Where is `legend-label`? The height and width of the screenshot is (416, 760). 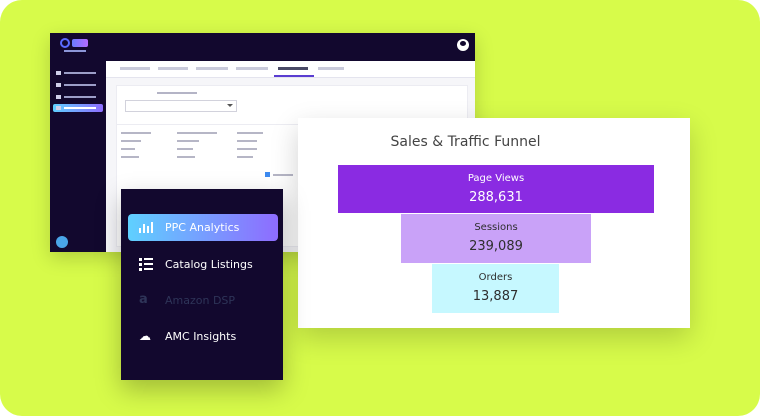 legend-label is located at coordinates (283, 175).